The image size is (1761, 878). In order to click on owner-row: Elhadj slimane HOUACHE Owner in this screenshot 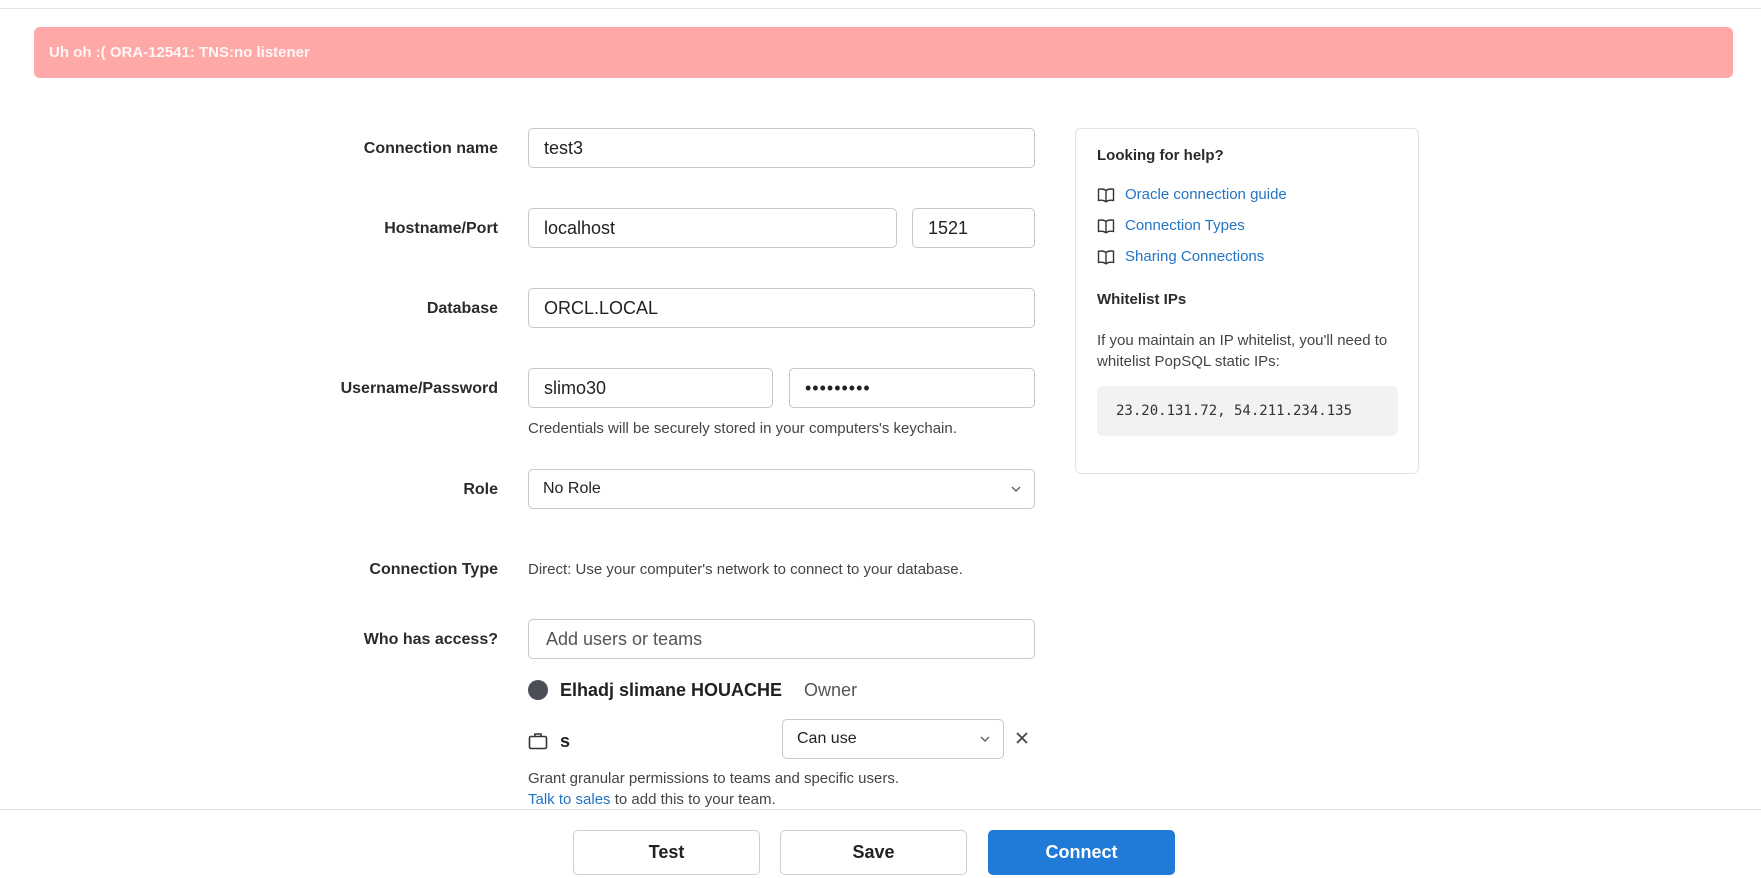, I will do `click(692, 690)`.